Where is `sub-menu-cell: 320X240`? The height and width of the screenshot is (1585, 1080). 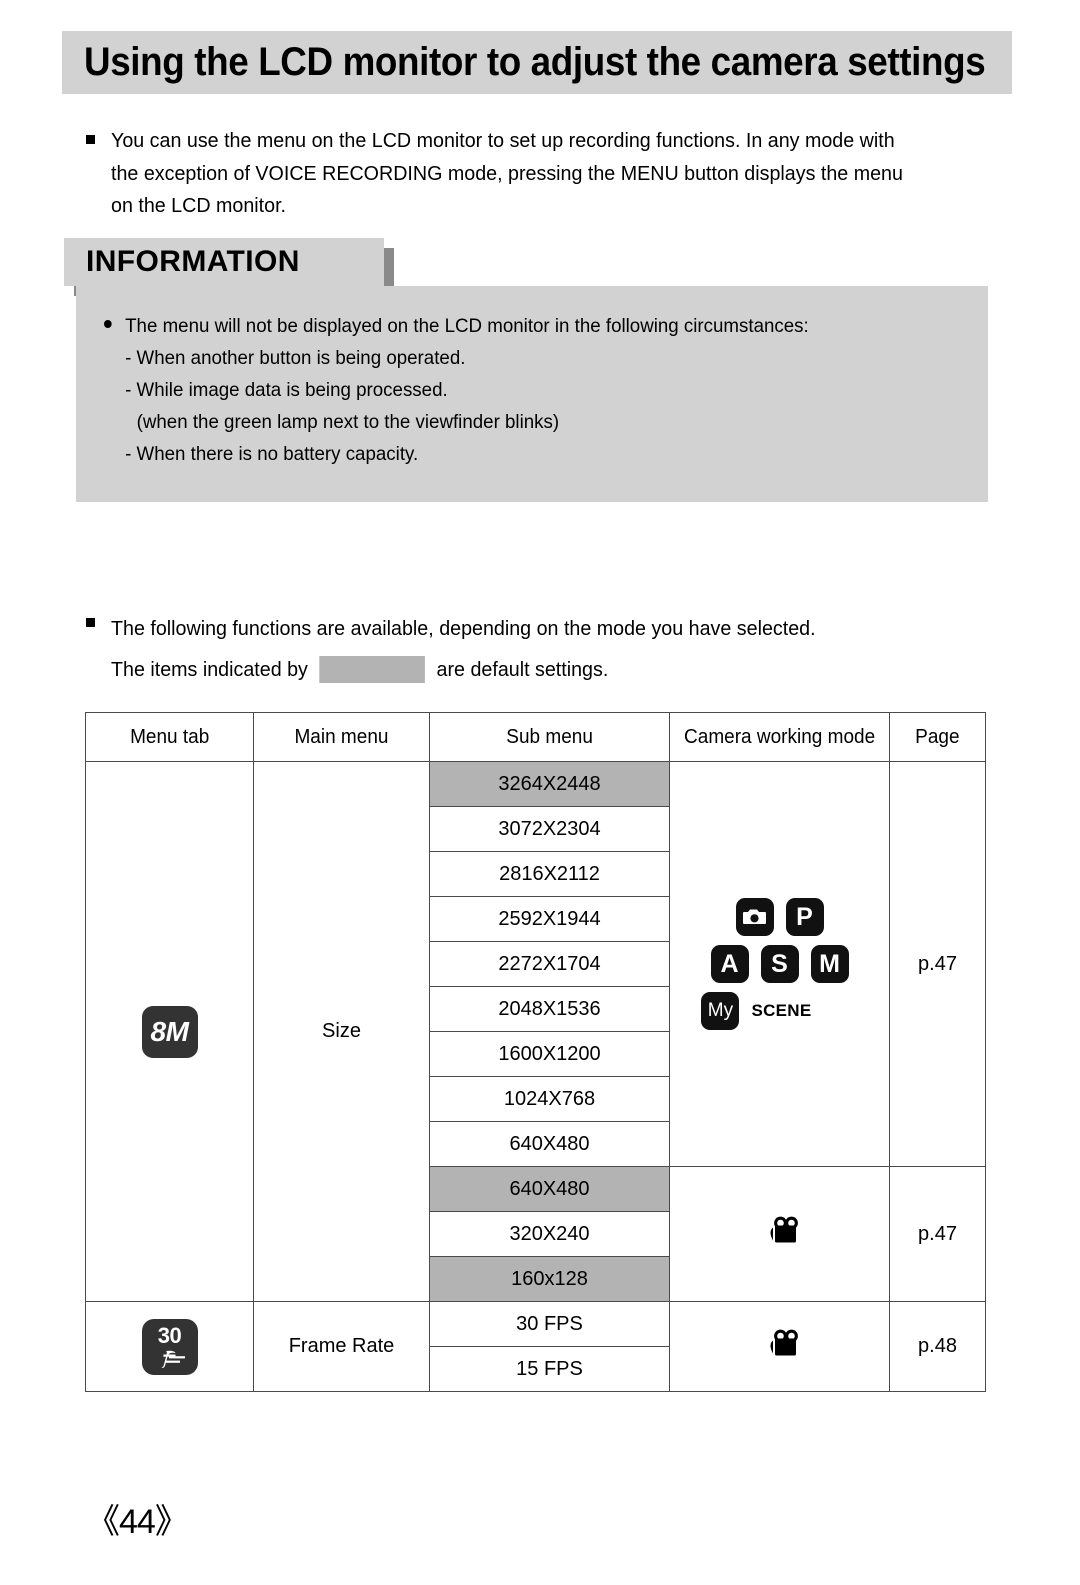
sub-menu-cell: 320X240 is located at coordinates (549, 1234).